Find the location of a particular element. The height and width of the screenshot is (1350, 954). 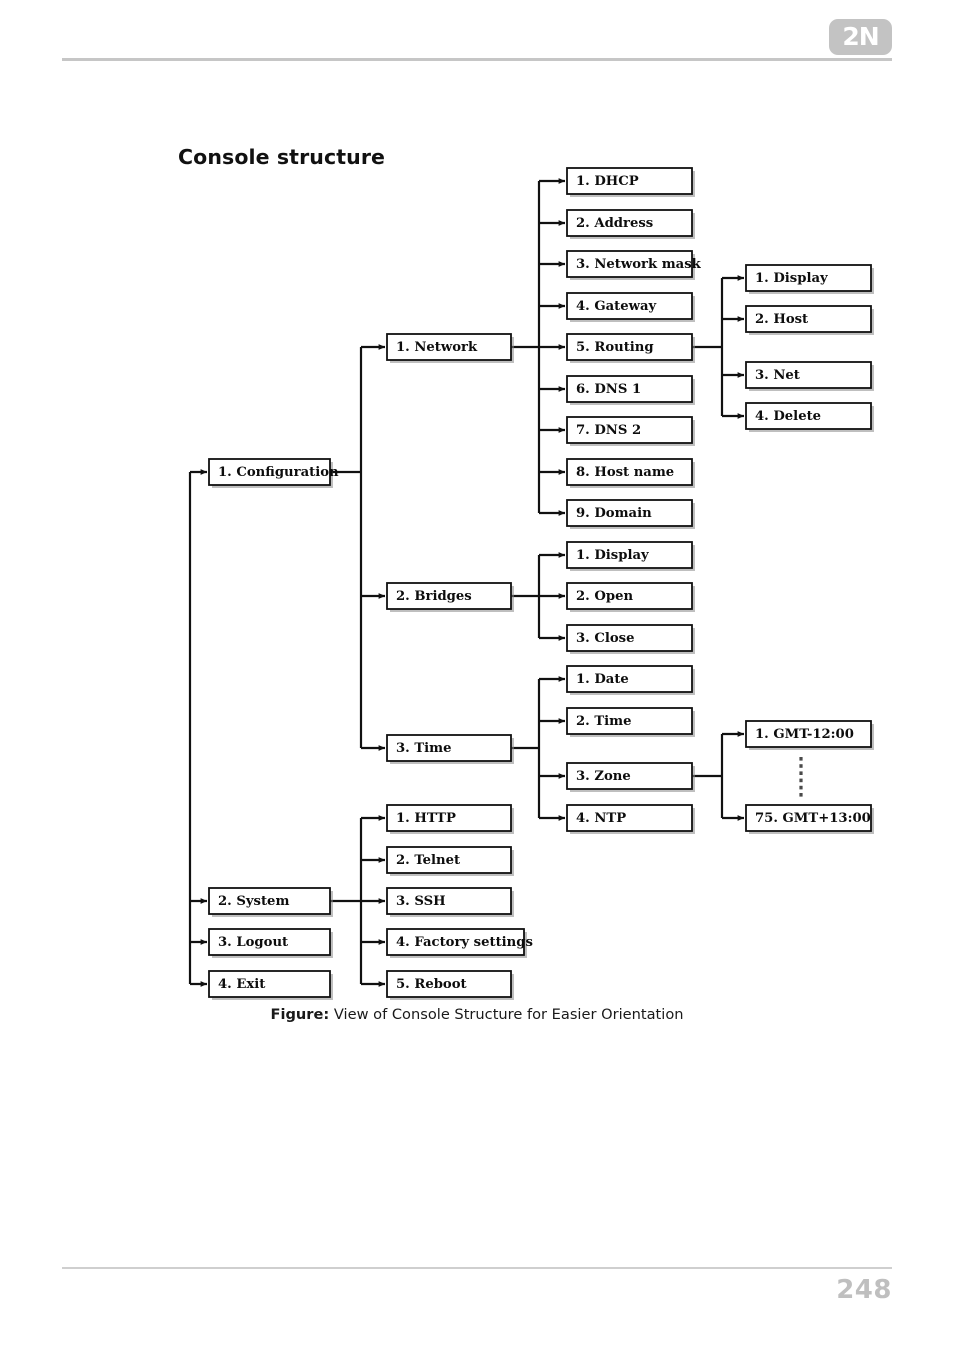

diagram-node-configuration: 1. Configuration is located at coordinates (273, 473).